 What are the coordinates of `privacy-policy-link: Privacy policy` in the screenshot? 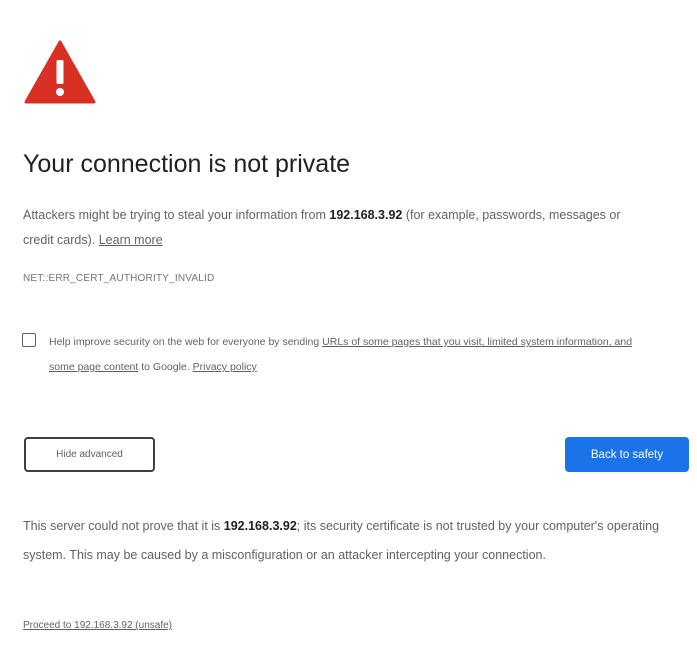 It's located at (225, 367).